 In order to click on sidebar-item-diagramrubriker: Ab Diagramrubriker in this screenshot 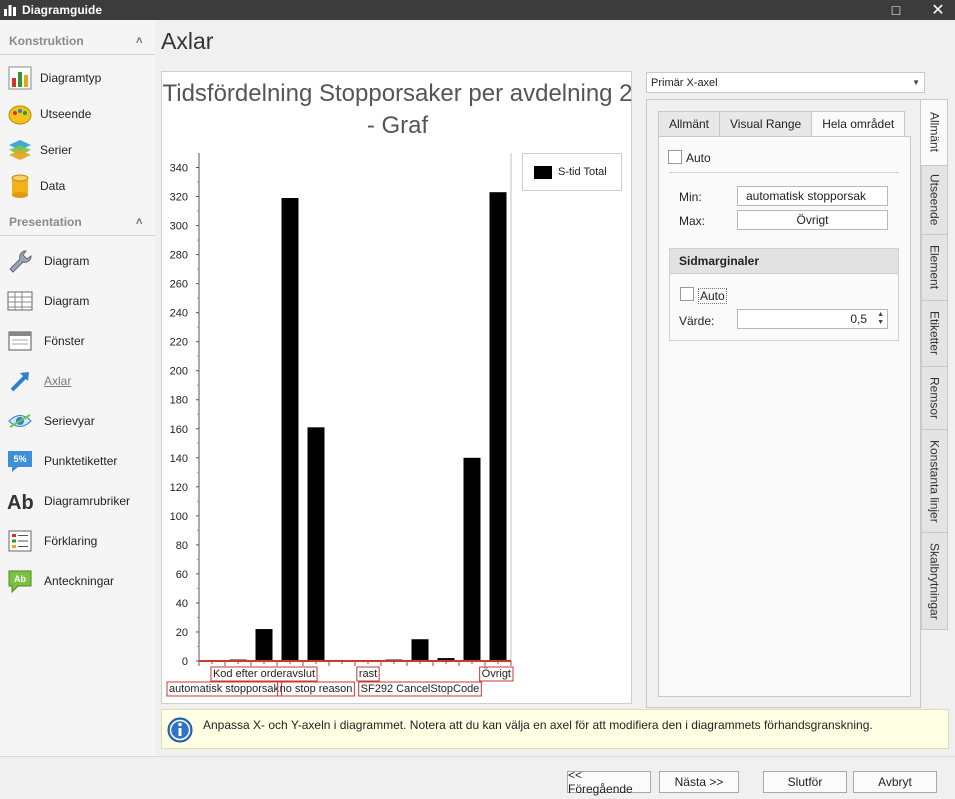, I will do `click(77, 501)`.